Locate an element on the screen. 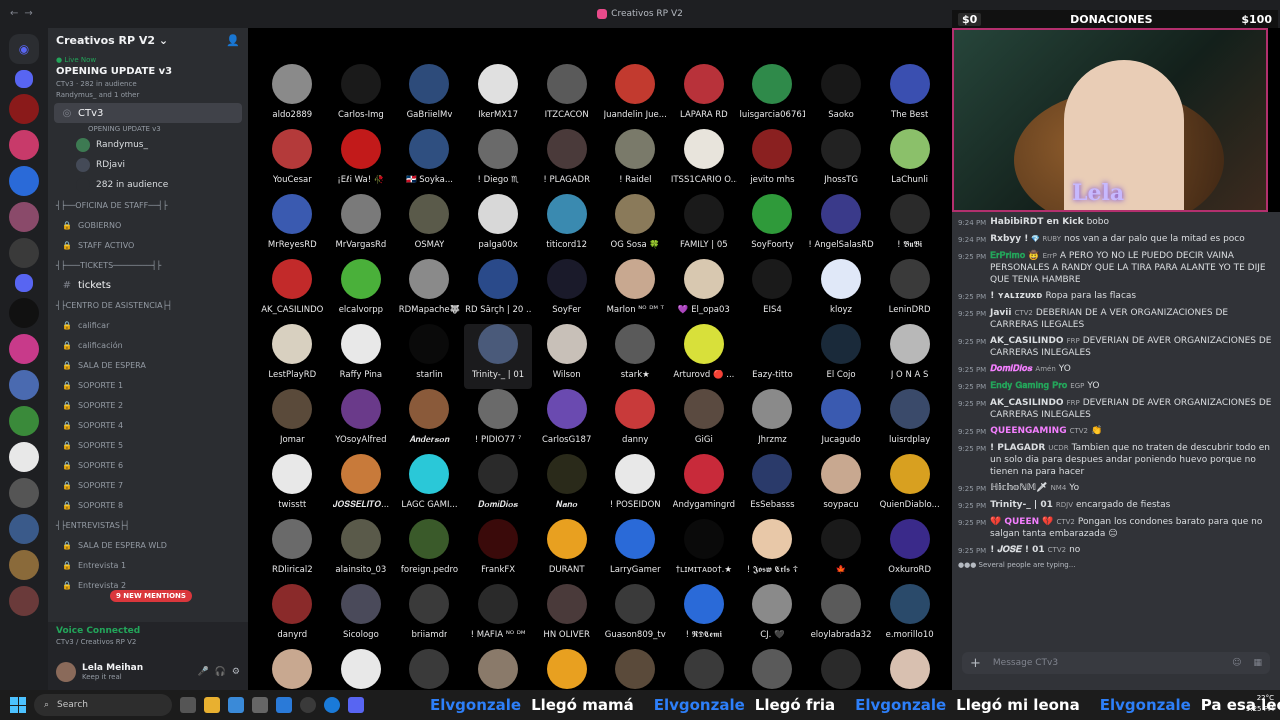 This screenshot has height=720, width=1280. channel-item: 🔒 SOPORTE 8 is located at coordinates (148, 505).